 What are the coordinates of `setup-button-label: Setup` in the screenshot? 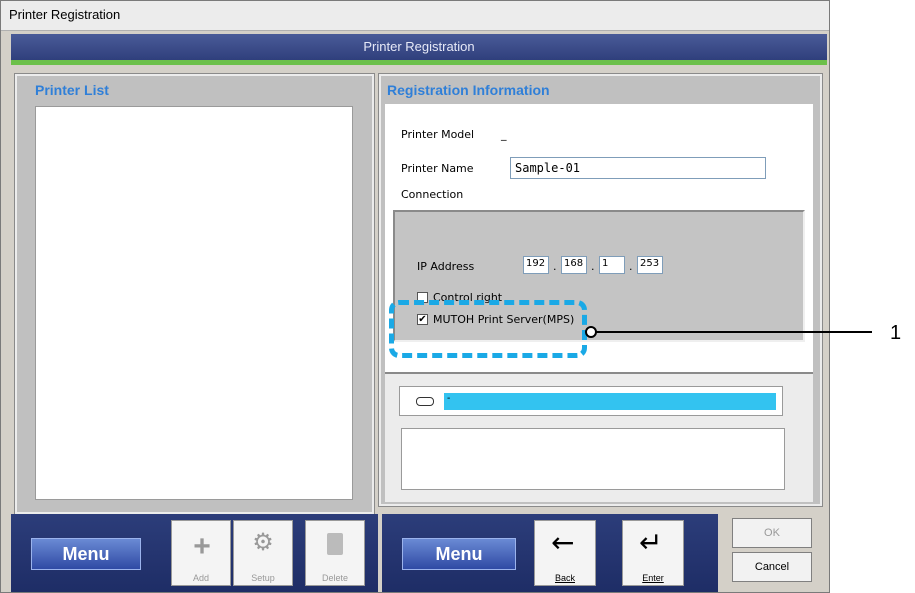 It's located at (263, 578).